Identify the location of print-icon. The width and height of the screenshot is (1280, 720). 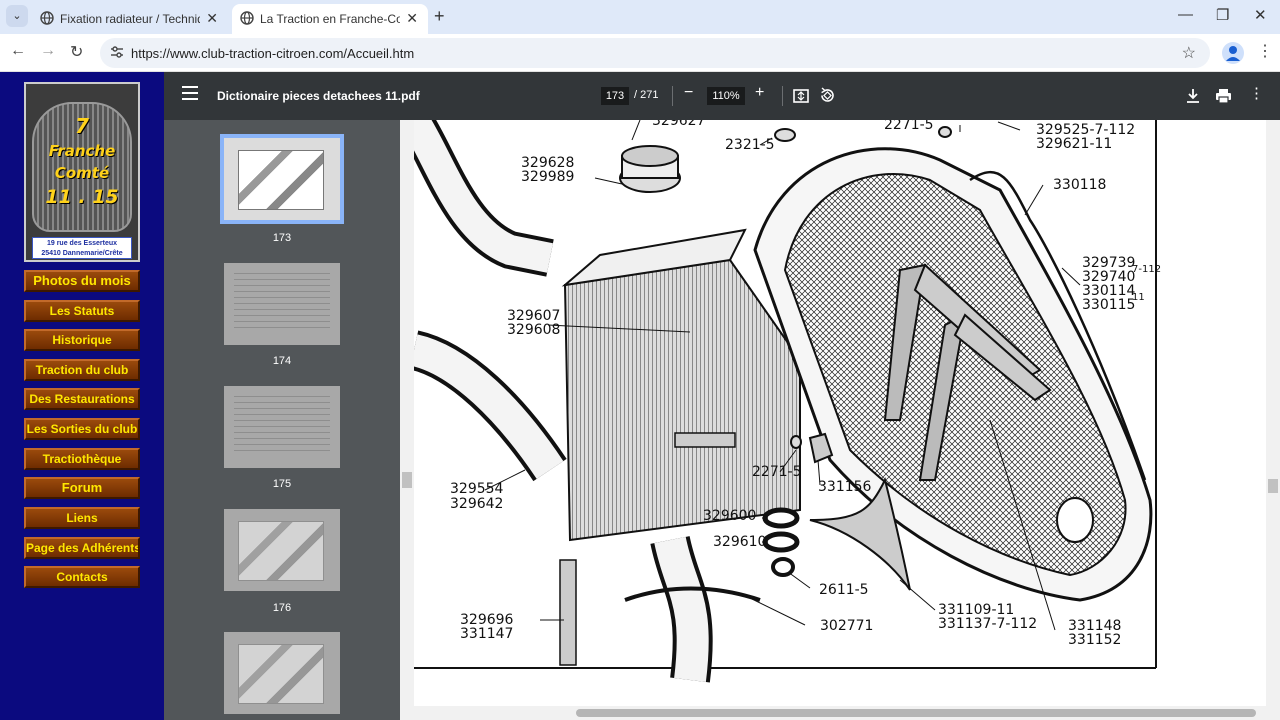
(1223, 96).